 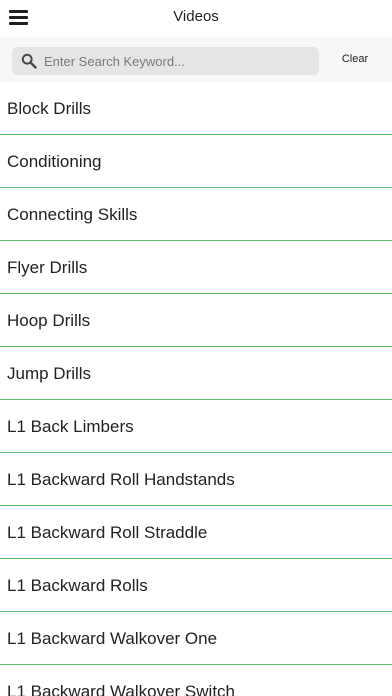 What do you see at coordinates (196, 585) in the screenshot?
I see `list-item: L1 Backward Rolls` at bounding box center [196, 585].